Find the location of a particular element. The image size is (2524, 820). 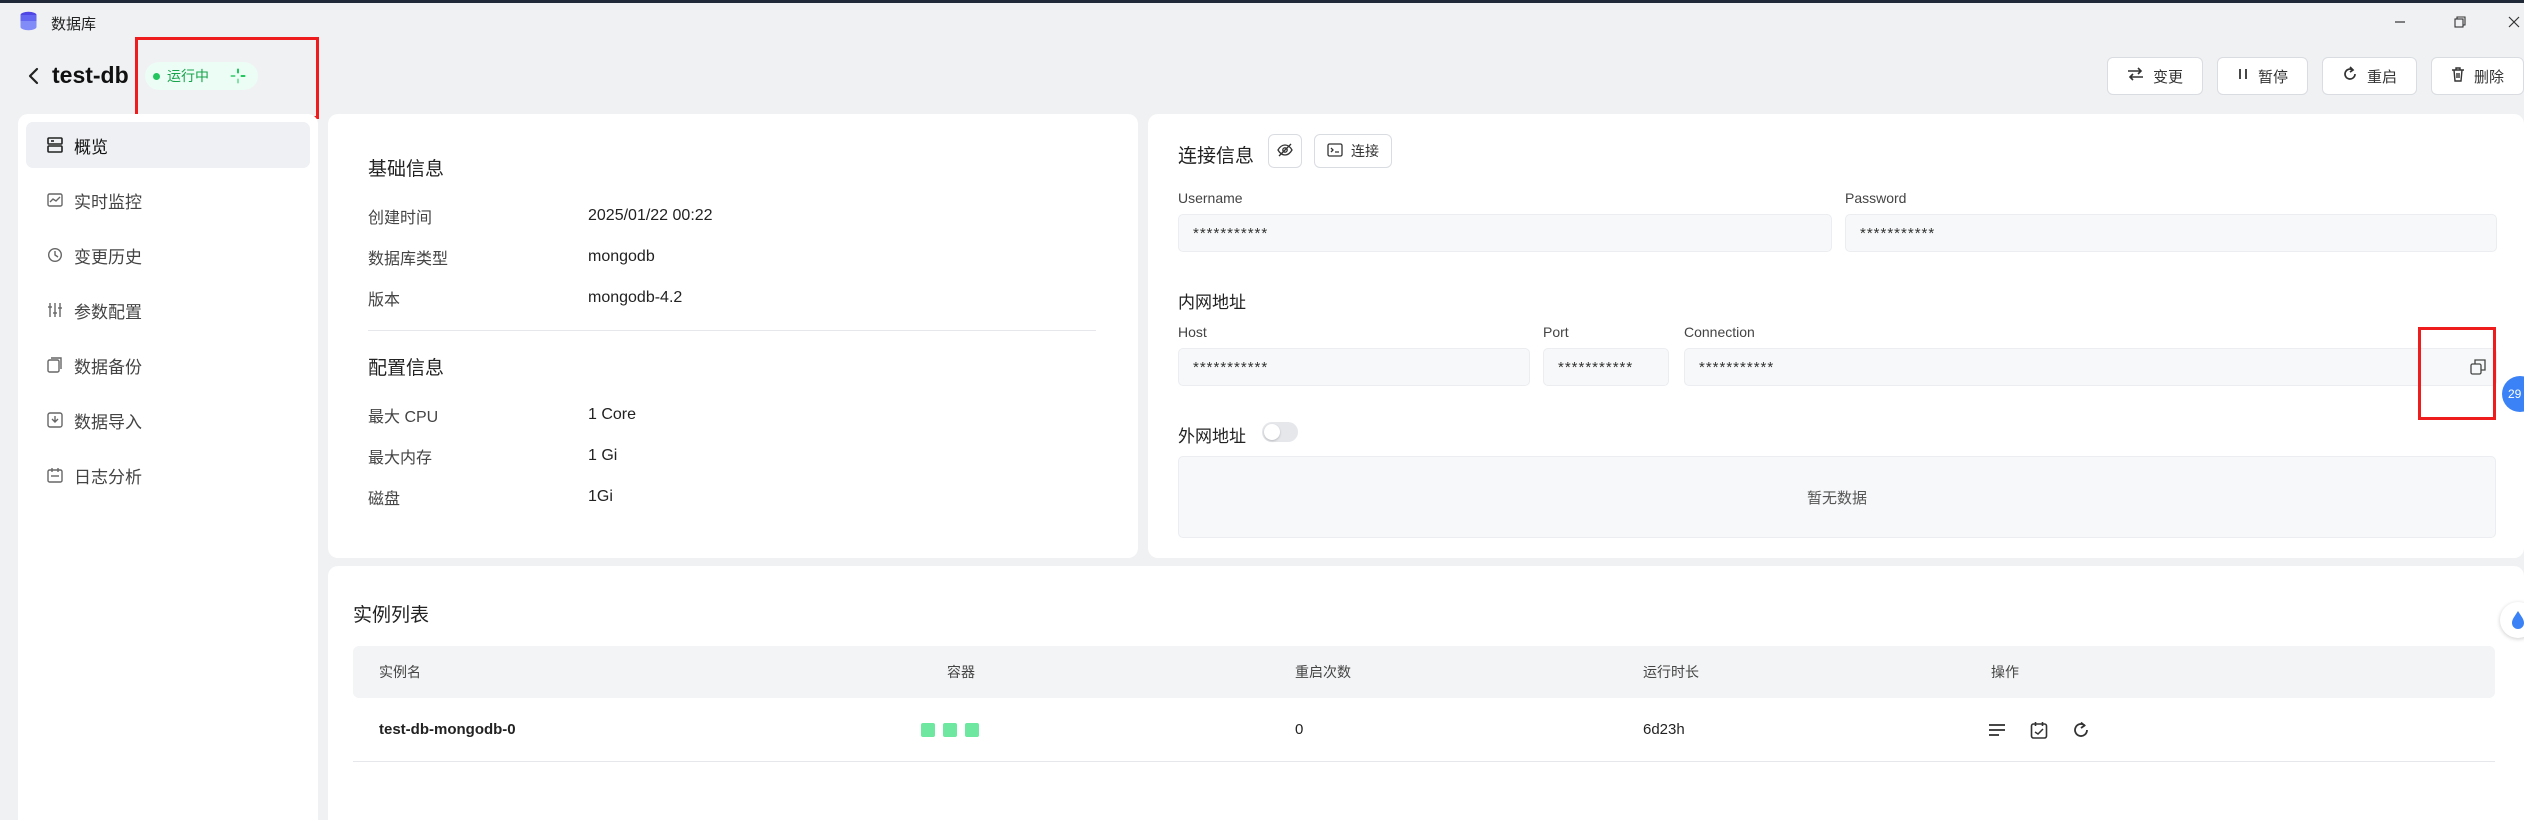

config-label: 磁盘 is located at coordinates (384, 499).